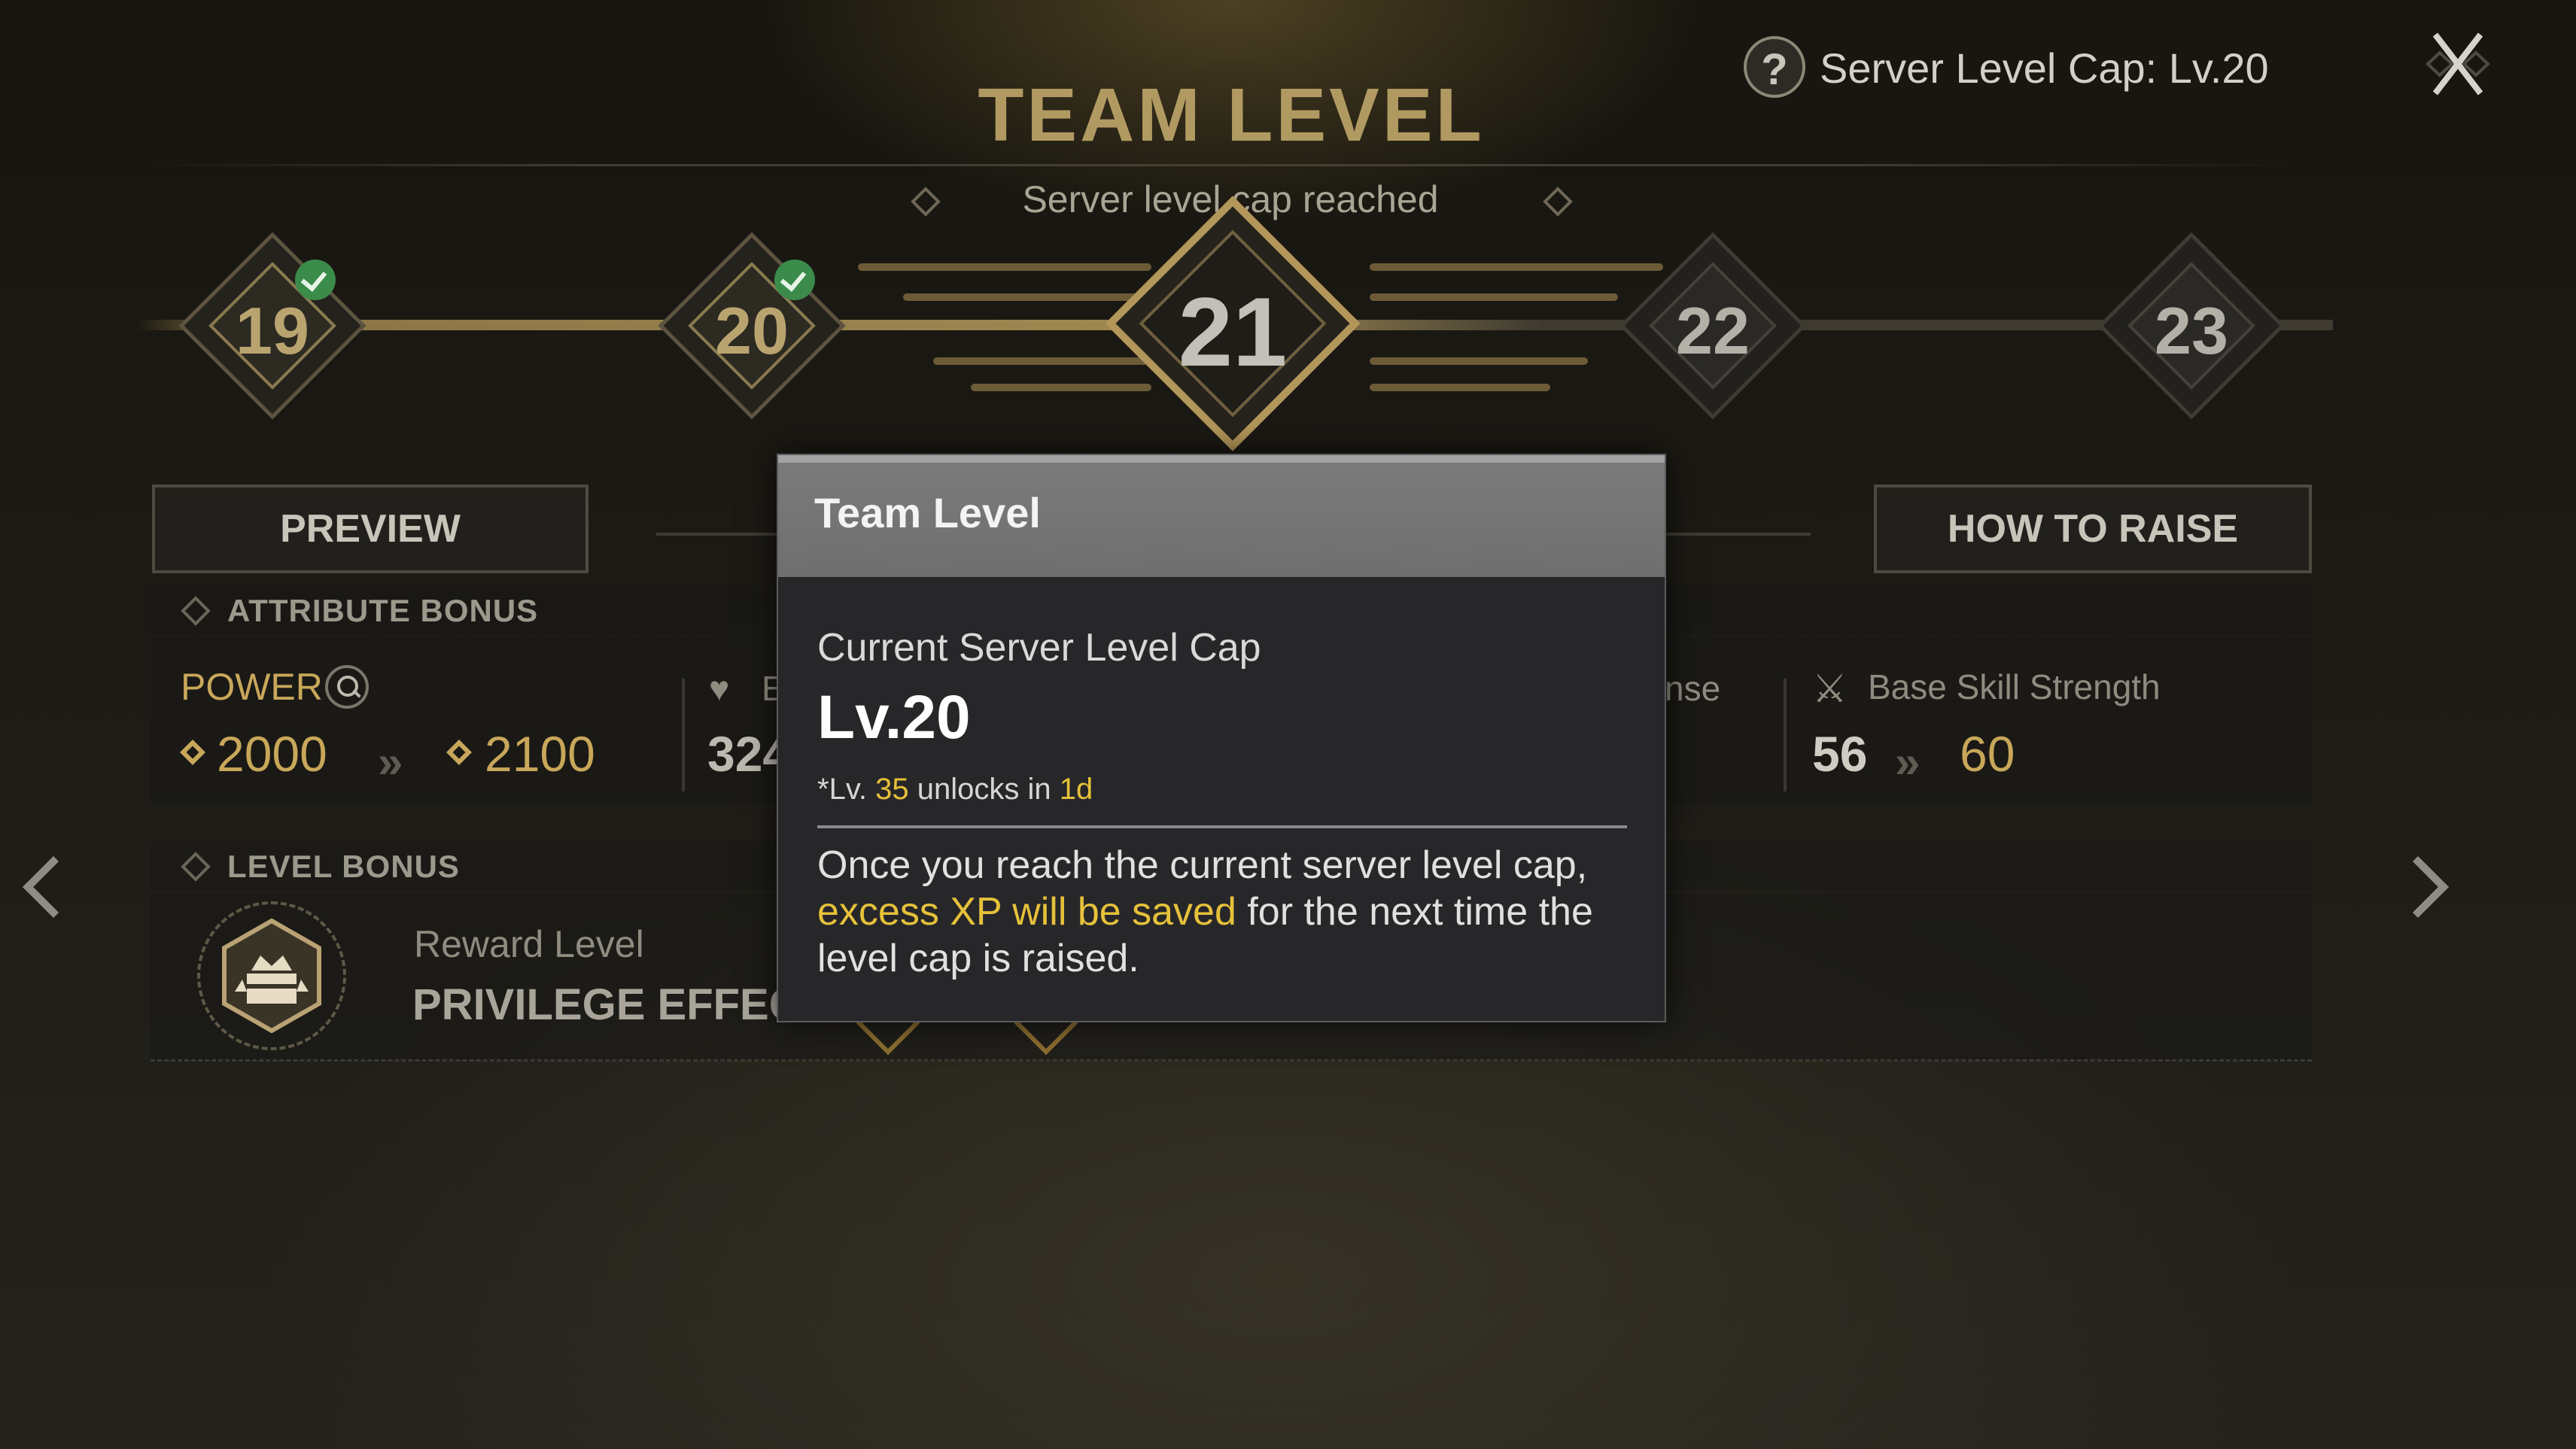 The height and width of the screenshot is (1449, 2576). Describe the element at coordinates (2093, 529) in the screenshot. I see `how-to-raise-button: HOW TO RAISE` at that location.